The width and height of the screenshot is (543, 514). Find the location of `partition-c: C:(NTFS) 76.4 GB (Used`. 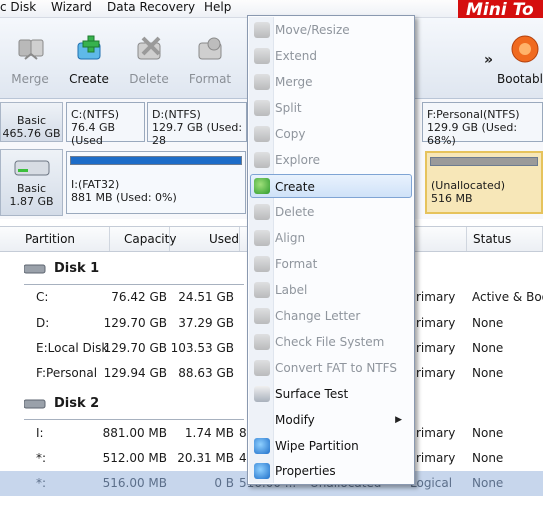

partition-c: C:(NTFS) 76.4 GB (Used is located at coordinates (105, 124).